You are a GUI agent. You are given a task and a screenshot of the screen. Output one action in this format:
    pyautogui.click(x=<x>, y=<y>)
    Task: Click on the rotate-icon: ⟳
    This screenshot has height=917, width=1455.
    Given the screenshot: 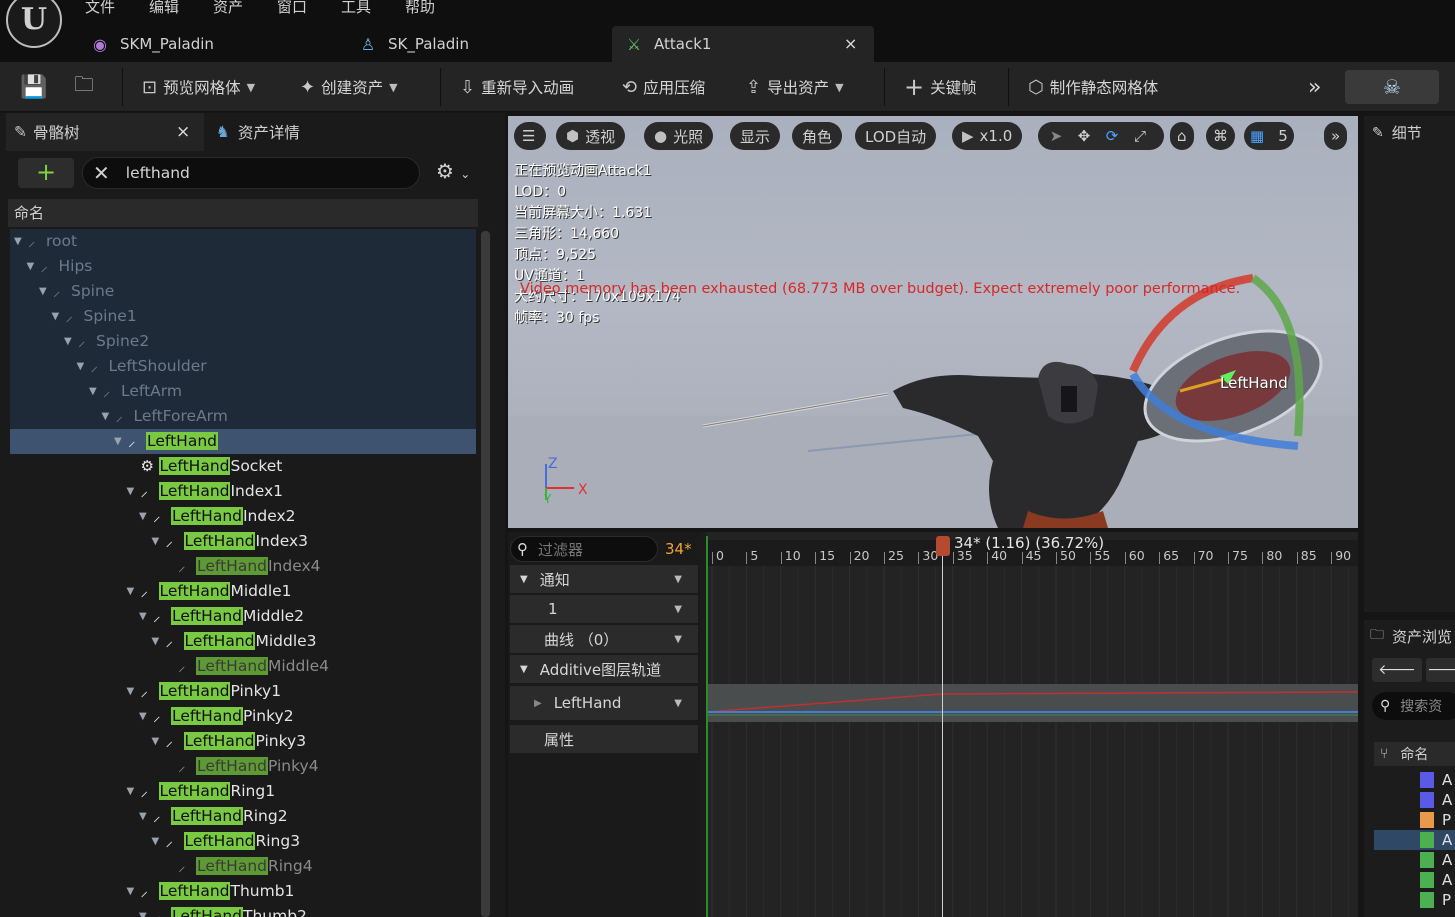 What is the action you would take?
    pyautogui.click(x=1112, y=136)
    